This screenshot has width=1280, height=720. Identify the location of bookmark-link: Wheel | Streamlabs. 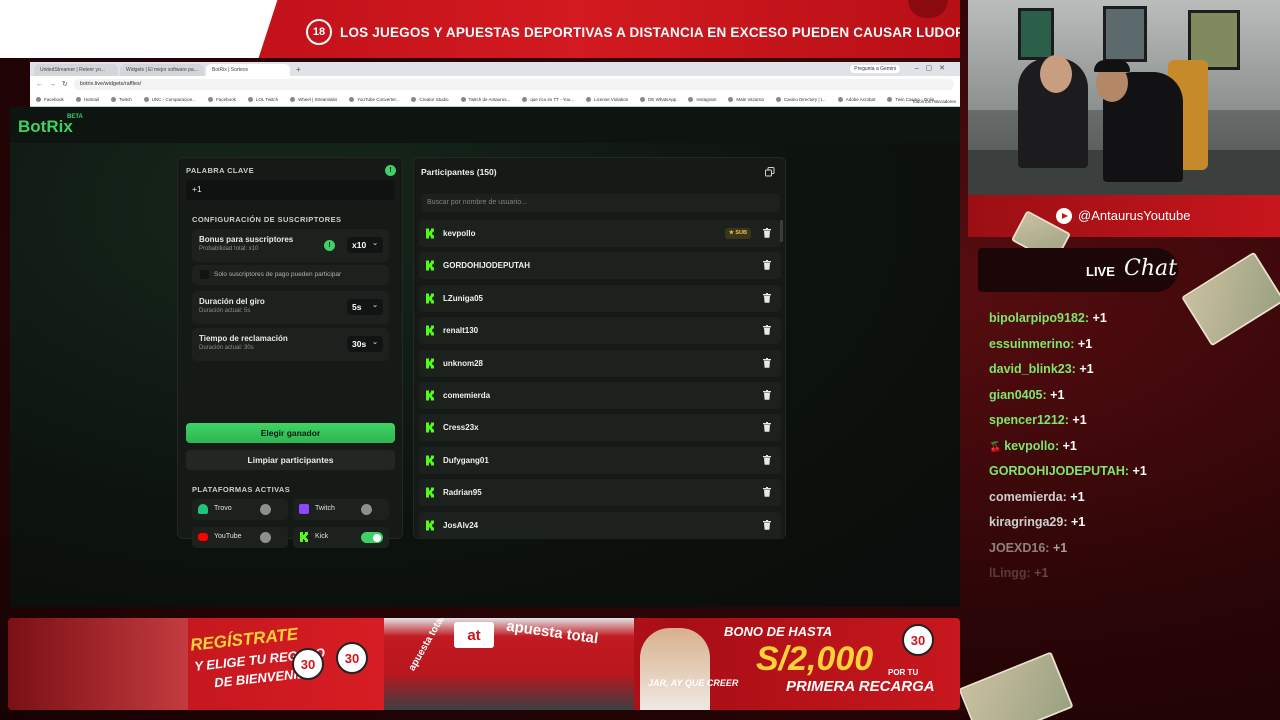
(314, 99).